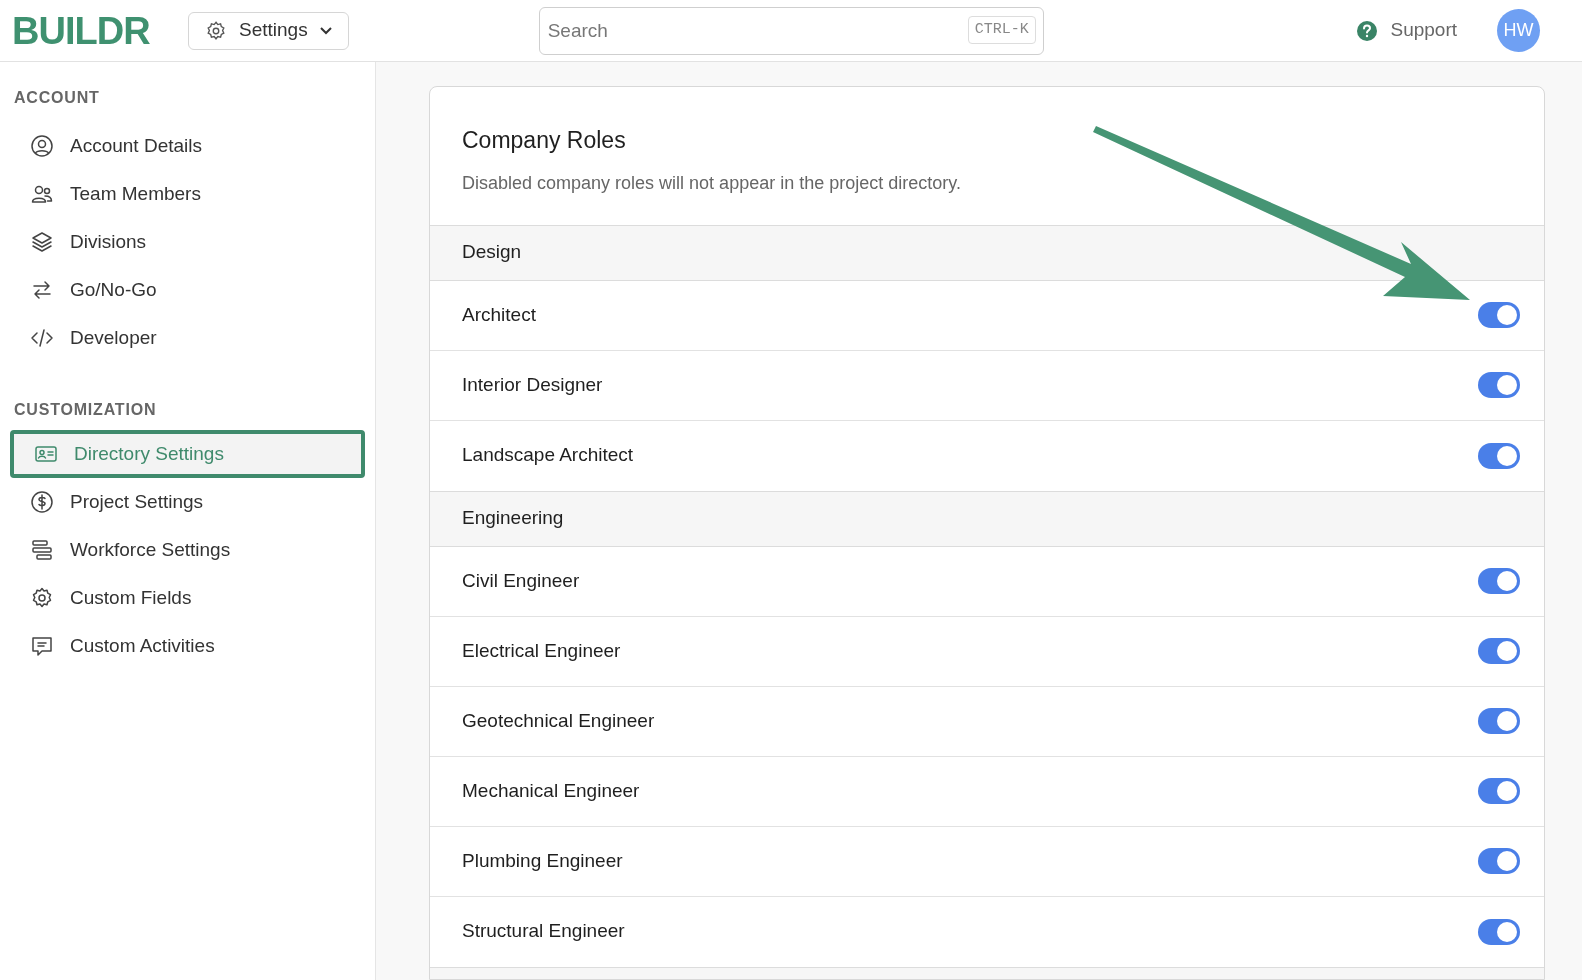 The height and width of the screenshot is (980, 1582). Describe the element at coordinates (187, 146) in the screenshot. I see `sidebar-item: Account Details` at that location.